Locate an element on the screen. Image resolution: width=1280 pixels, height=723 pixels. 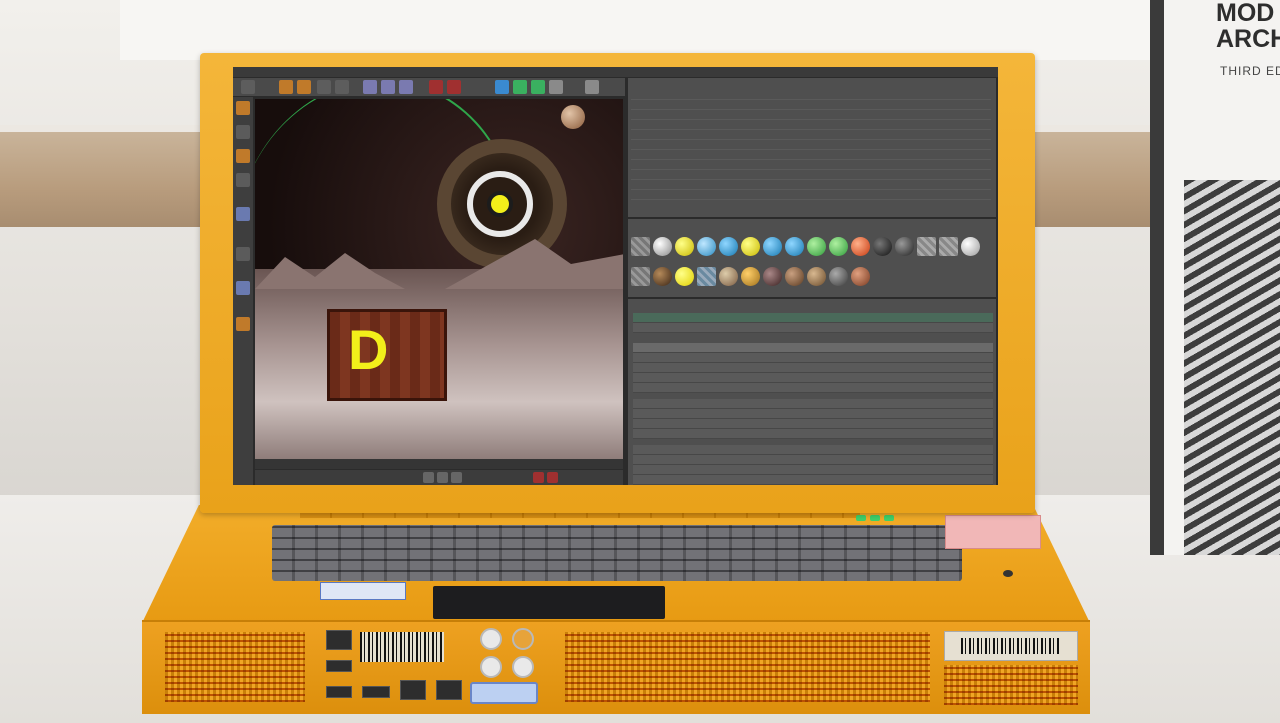
book-title-line-1: MOD is located at coordinates (1245, 13).